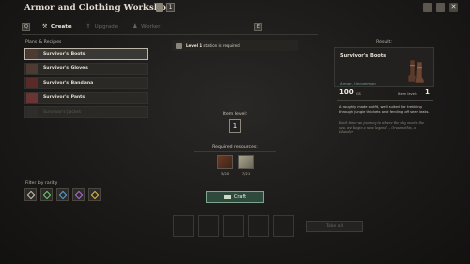 This screenshot has width=470, height=264. What do you see at coordinates (227, 197) in the screenshot?
I see `craft-icon` at bounding box center [227, 197].